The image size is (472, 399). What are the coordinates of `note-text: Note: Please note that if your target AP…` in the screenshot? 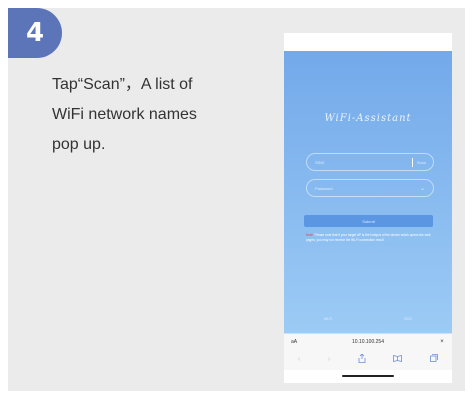 It's located at (371, 238).